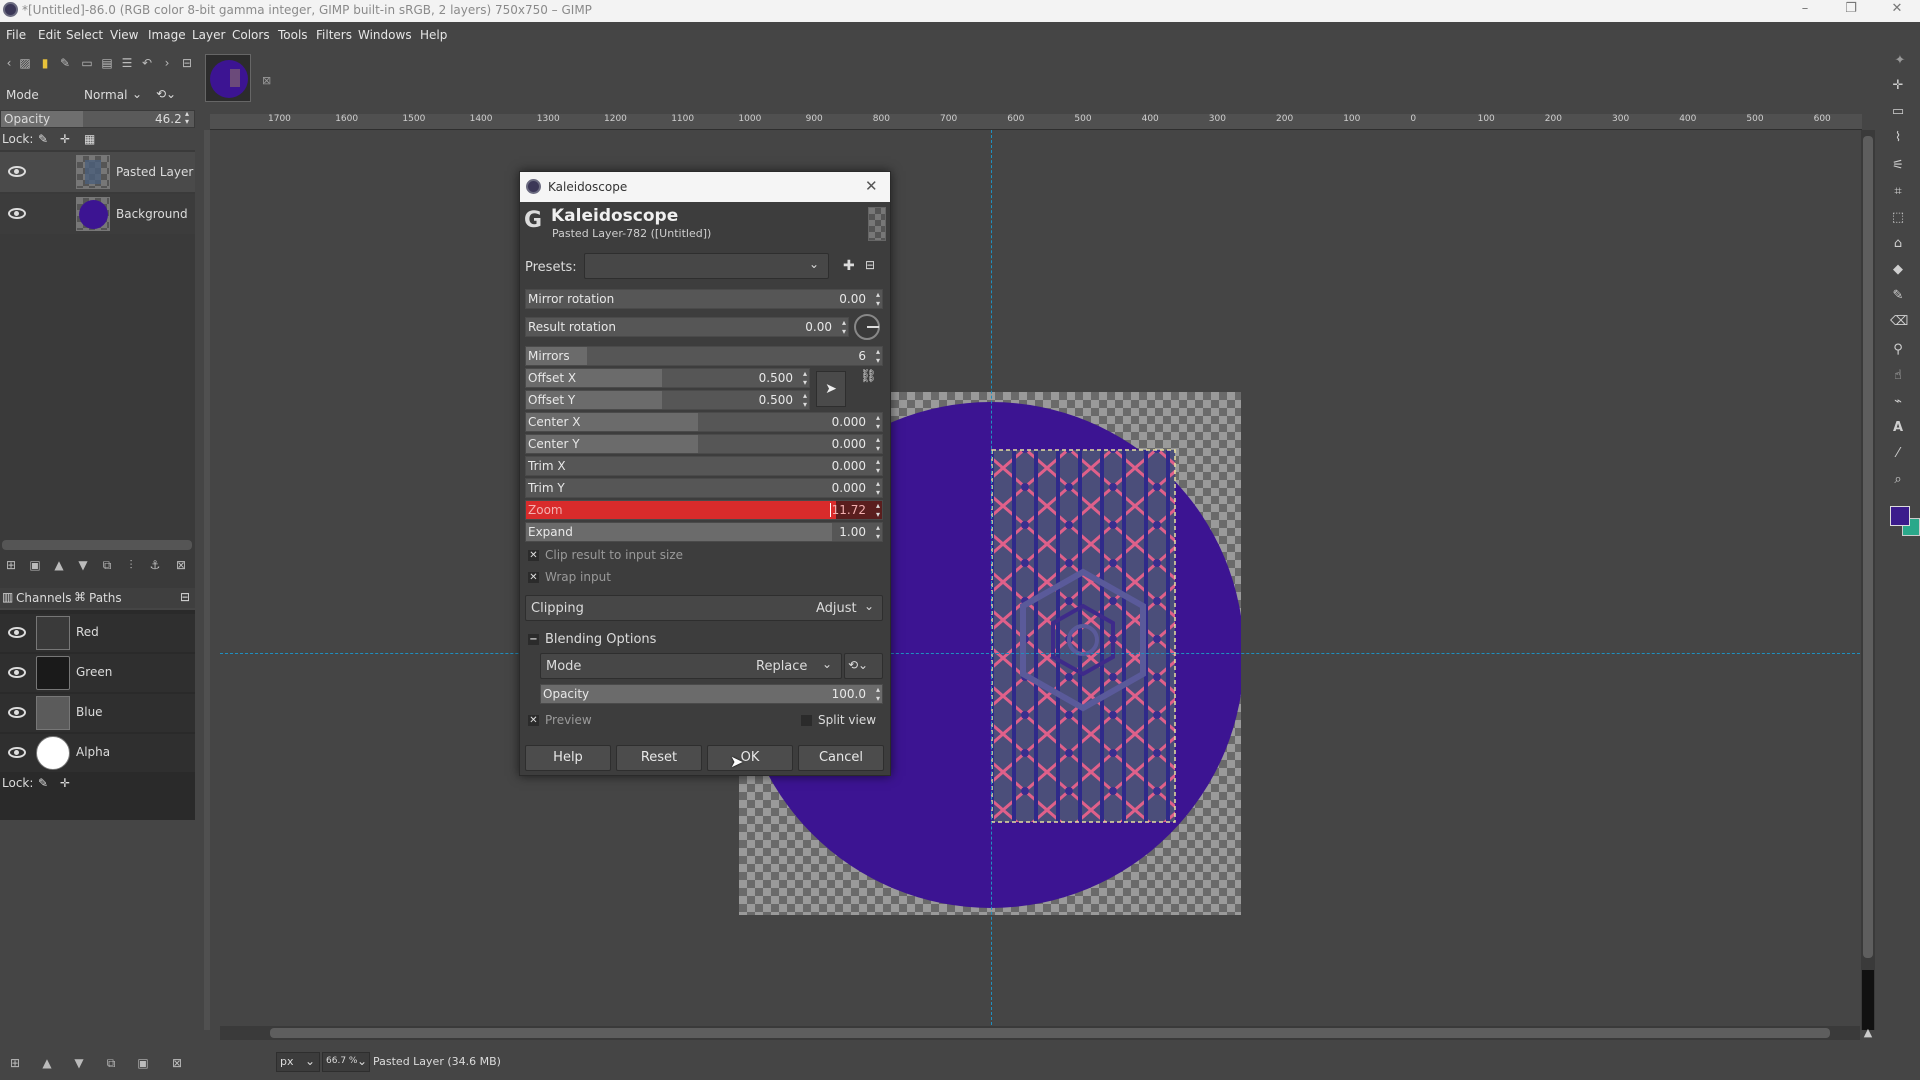 The height and width of the screenshot is (1080, 1920). I want to click on close-icon: ✕, so click(871, 186).